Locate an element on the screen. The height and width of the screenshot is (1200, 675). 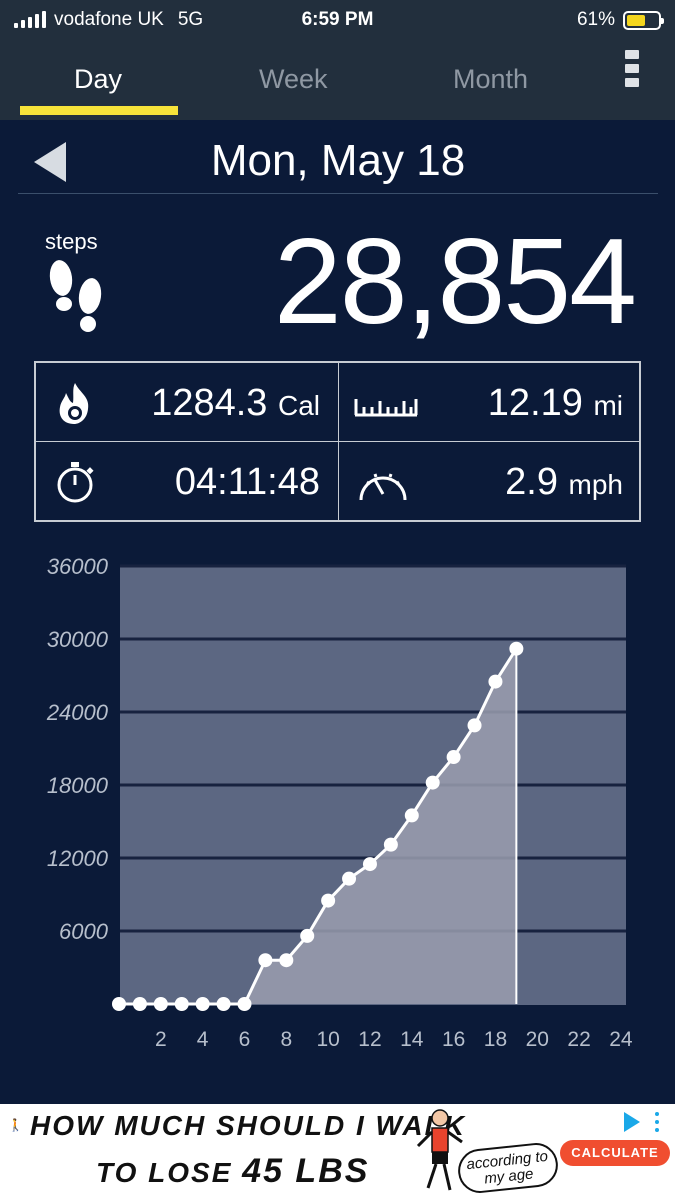
battery-indicator: 61% is located at coordinates (620, 20).